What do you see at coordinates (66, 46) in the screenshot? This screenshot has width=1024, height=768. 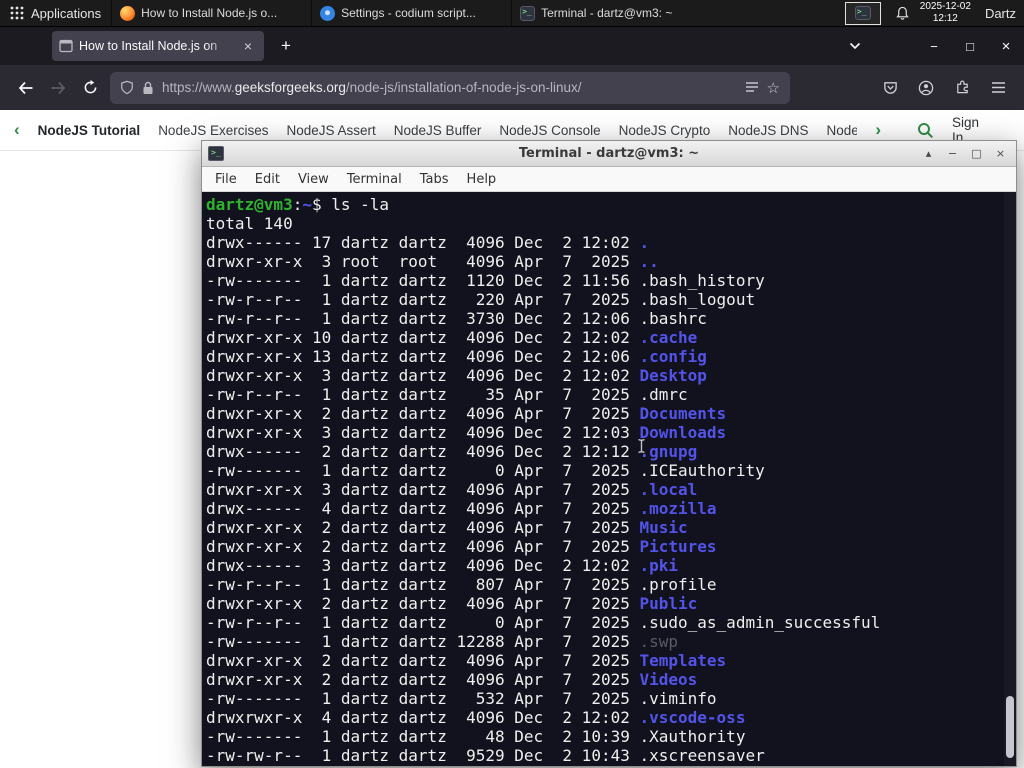 I see `tab-favicon` at bounding box center [66, 46].